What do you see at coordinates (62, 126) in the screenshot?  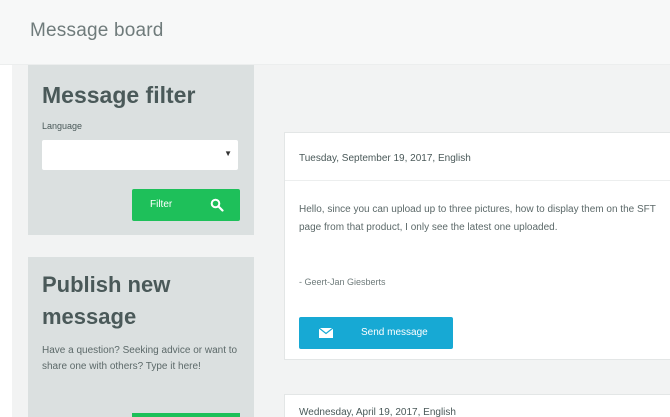 I see `language-label: Language` at bounding box center [62, 126].